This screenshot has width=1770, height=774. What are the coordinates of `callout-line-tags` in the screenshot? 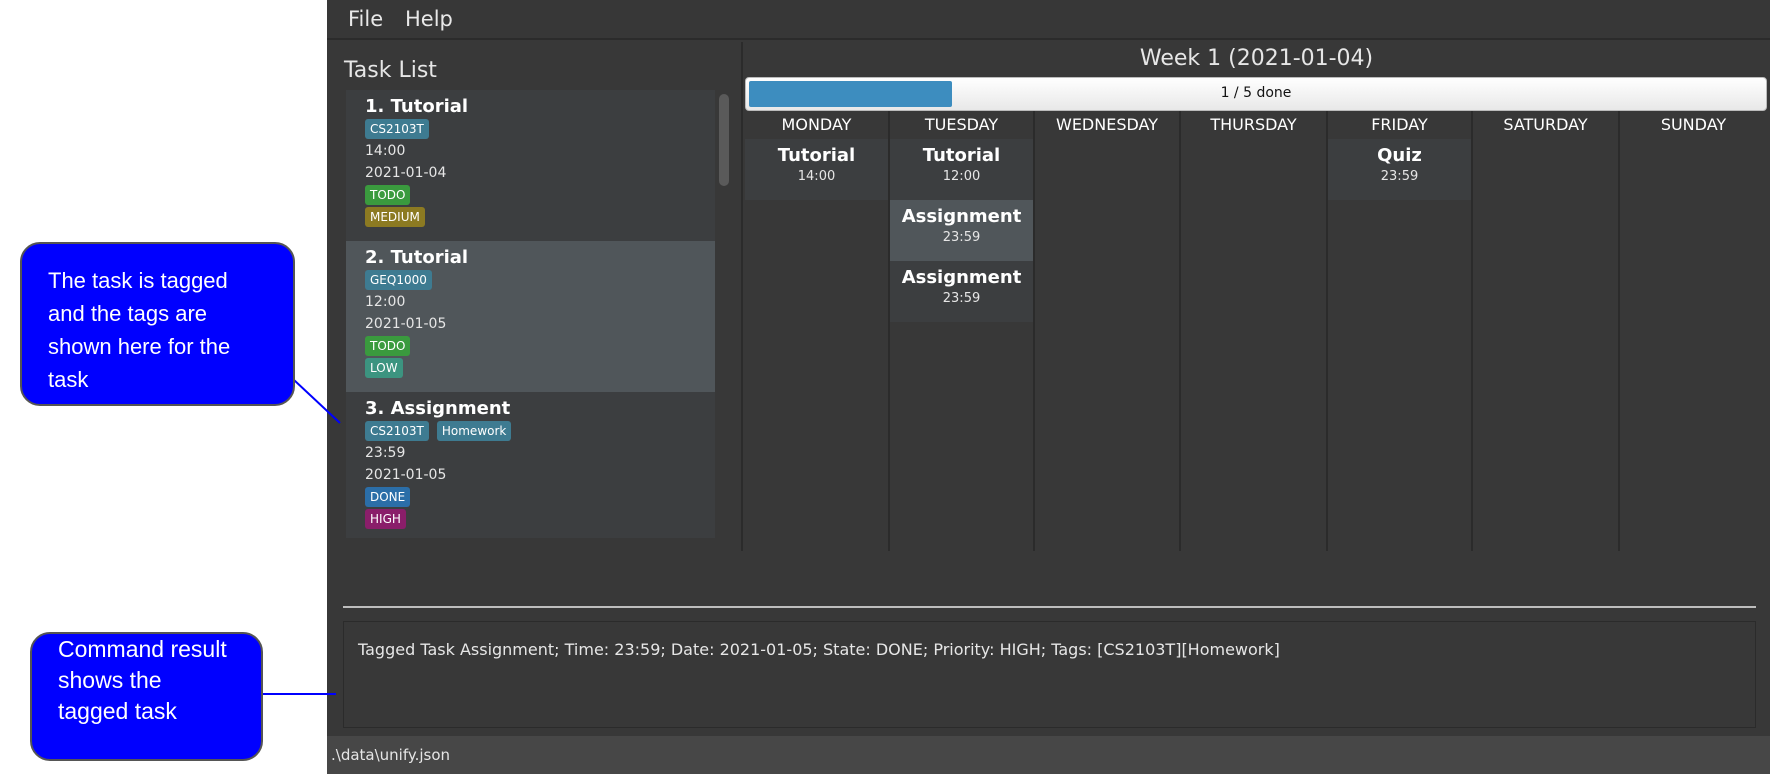 It's located at (317, 401).